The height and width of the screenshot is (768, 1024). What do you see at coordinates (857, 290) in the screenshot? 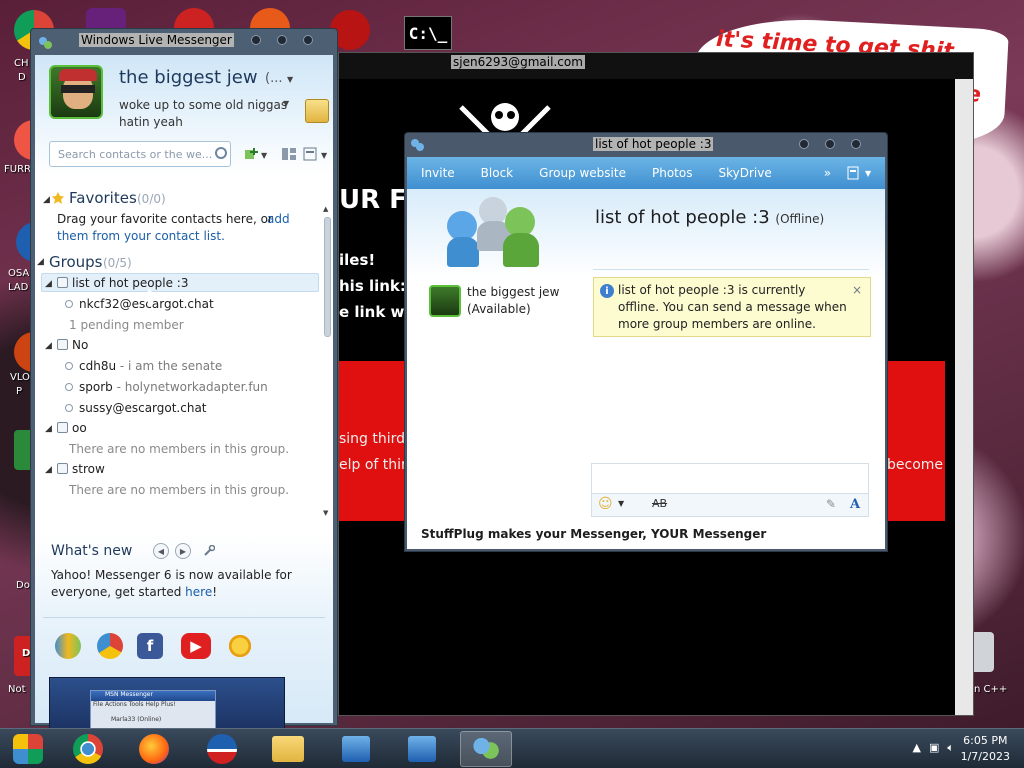
I see `close-icon: ×` at bounding box center [857, 290].